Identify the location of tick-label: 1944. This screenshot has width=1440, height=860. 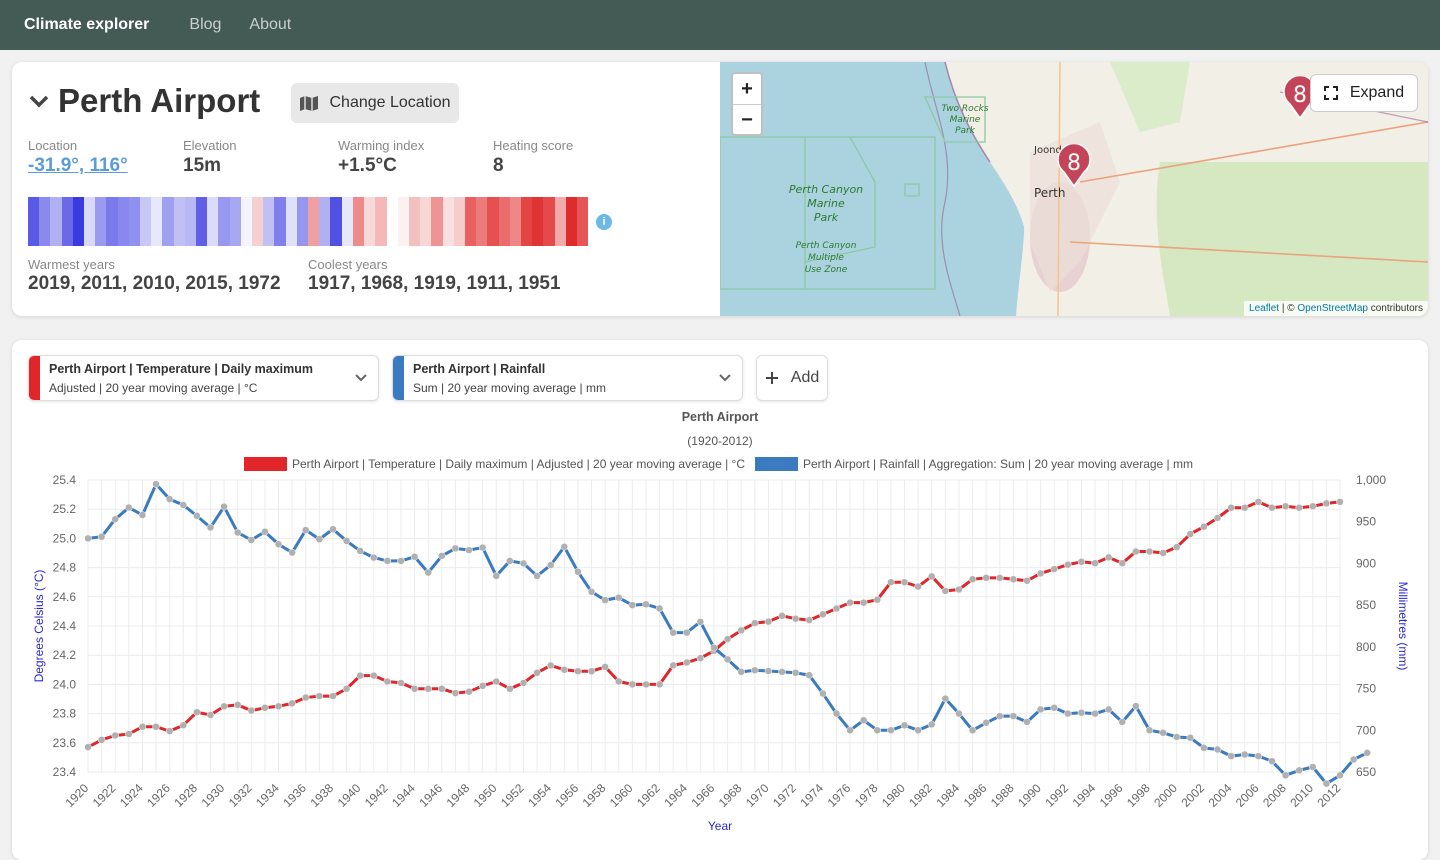
(403, 795).